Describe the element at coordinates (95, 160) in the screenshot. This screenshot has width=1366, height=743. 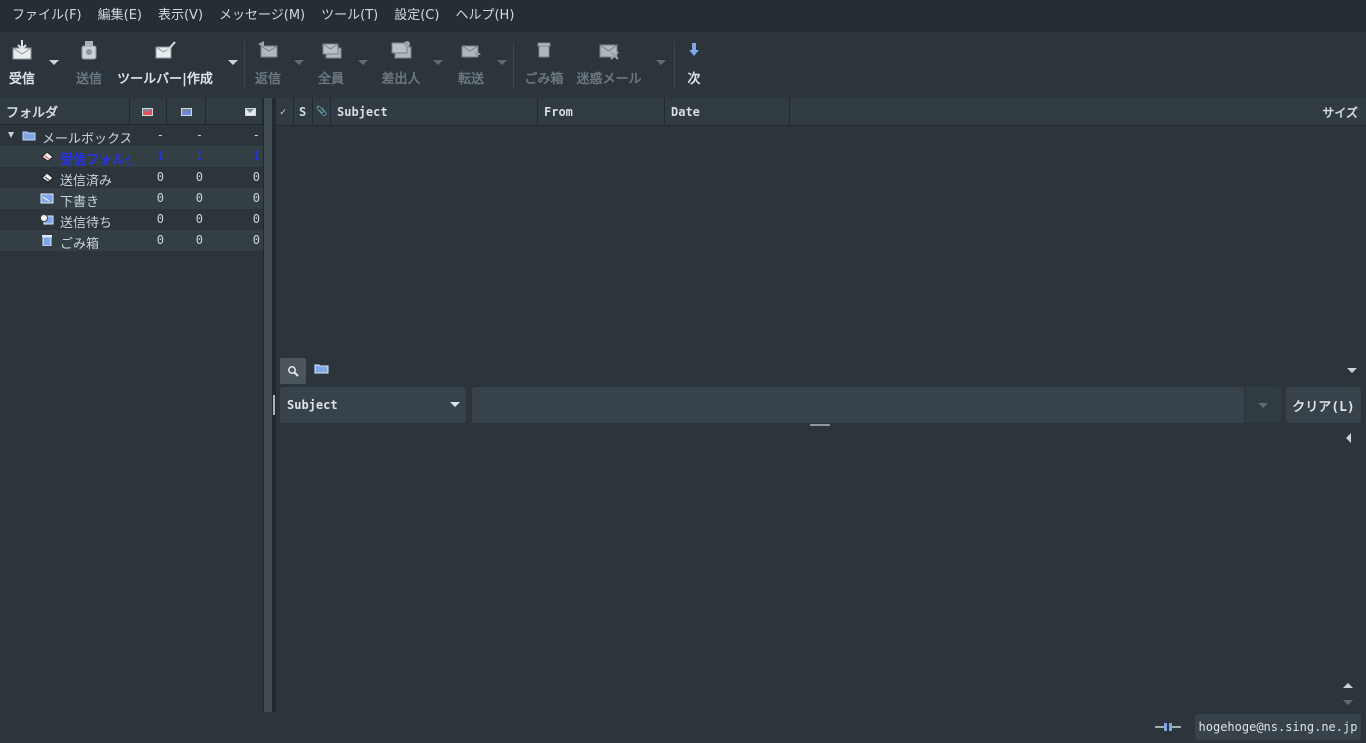
I see `folder-name: 受信フォルダ` at that location.